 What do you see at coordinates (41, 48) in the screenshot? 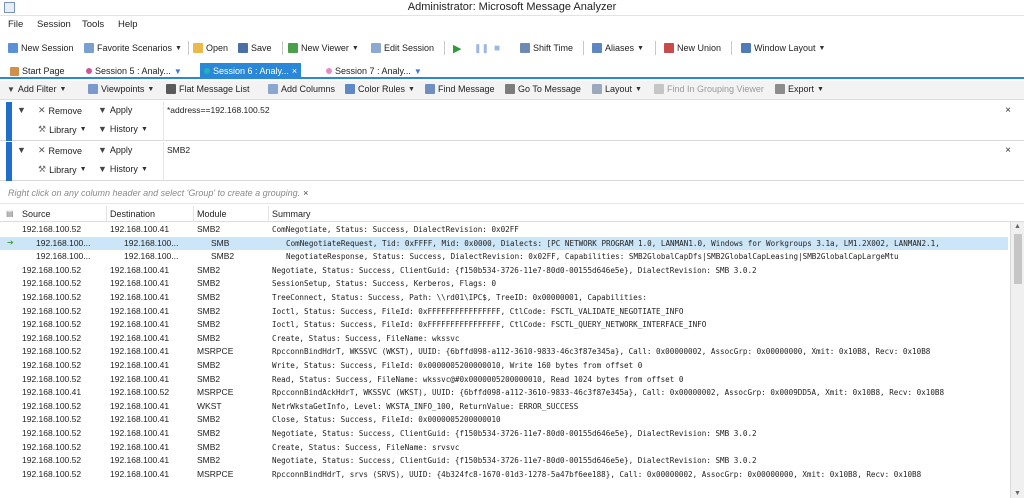
I see `new-session-button: New Session` at bounding box center [41, 48].